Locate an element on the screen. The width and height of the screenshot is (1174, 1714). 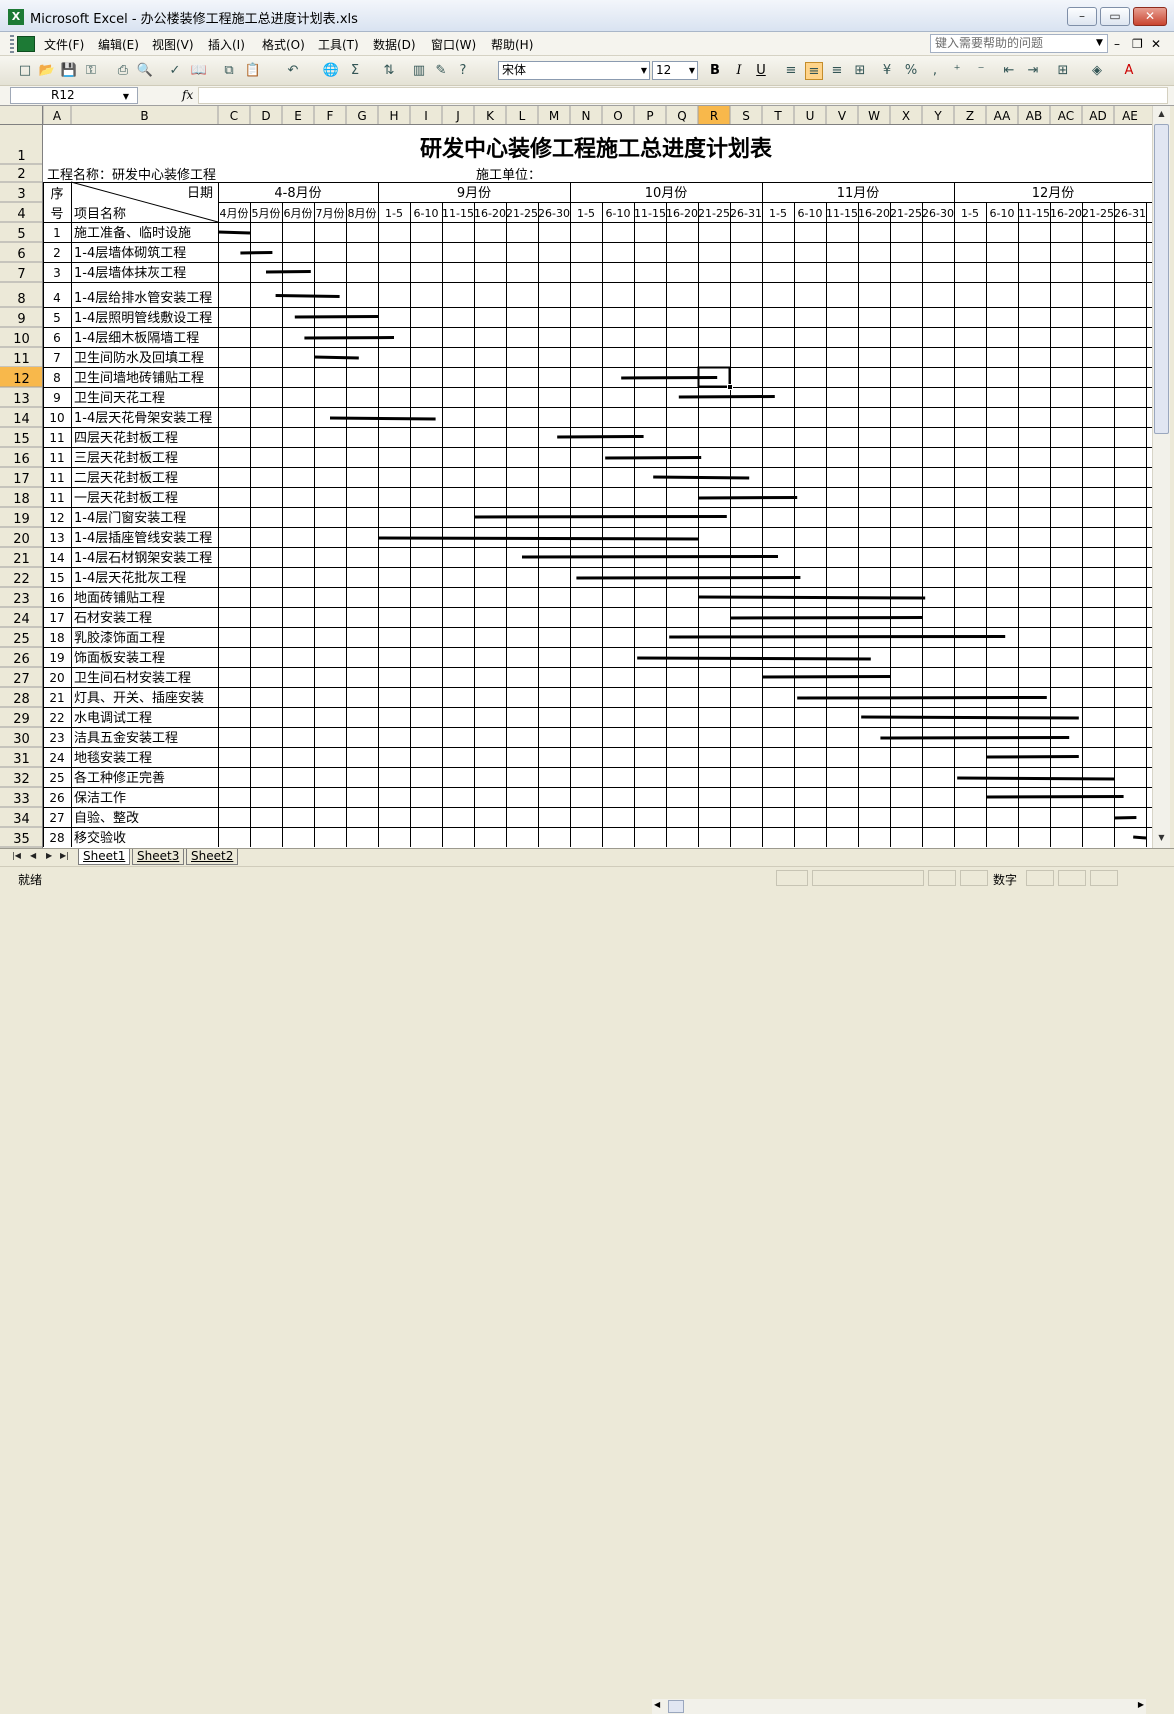
row-header: 25 is located at coordinates (21, 639).